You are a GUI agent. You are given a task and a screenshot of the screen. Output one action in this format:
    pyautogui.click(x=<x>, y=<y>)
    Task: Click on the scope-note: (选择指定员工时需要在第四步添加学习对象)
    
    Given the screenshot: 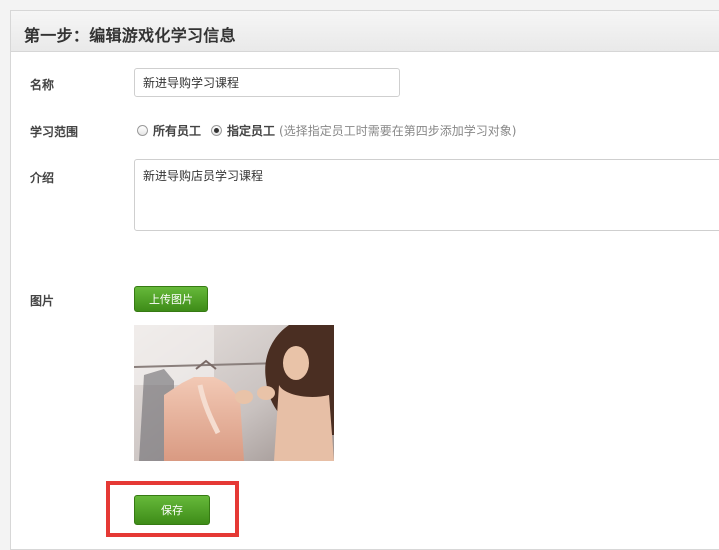 What is the action you would take?
    pyautogui.click(x=398, y=130)
    